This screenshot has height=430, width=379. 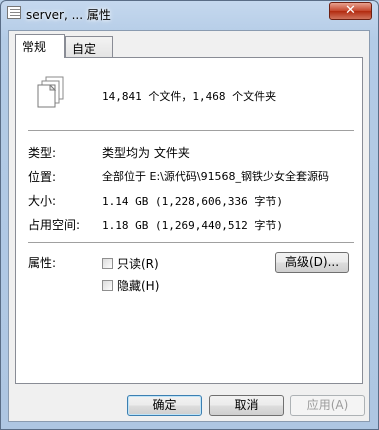 I want to click on type-value: 类型均为 文件夹, so click(x=146, y=153).